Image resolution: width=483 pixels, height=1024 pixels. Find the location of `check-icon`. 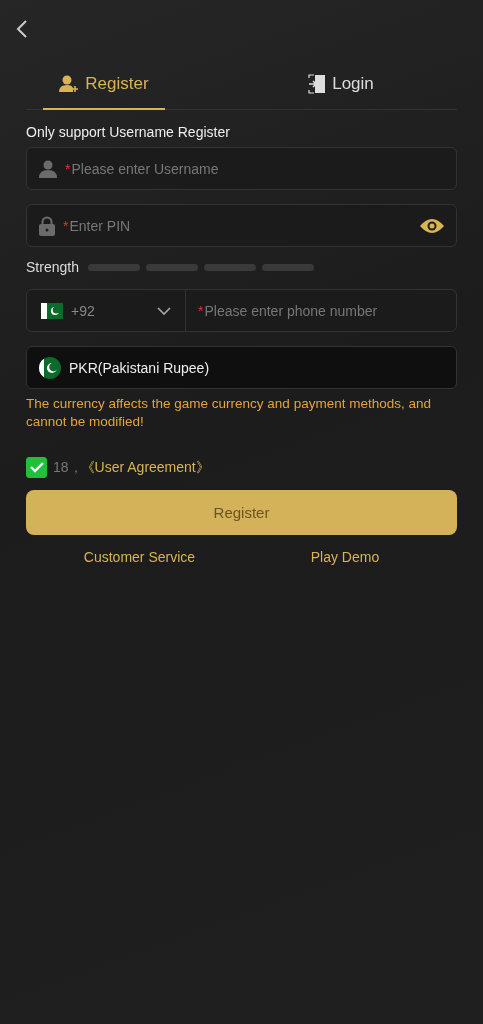

check-icon is located at coordinates (36, 467).